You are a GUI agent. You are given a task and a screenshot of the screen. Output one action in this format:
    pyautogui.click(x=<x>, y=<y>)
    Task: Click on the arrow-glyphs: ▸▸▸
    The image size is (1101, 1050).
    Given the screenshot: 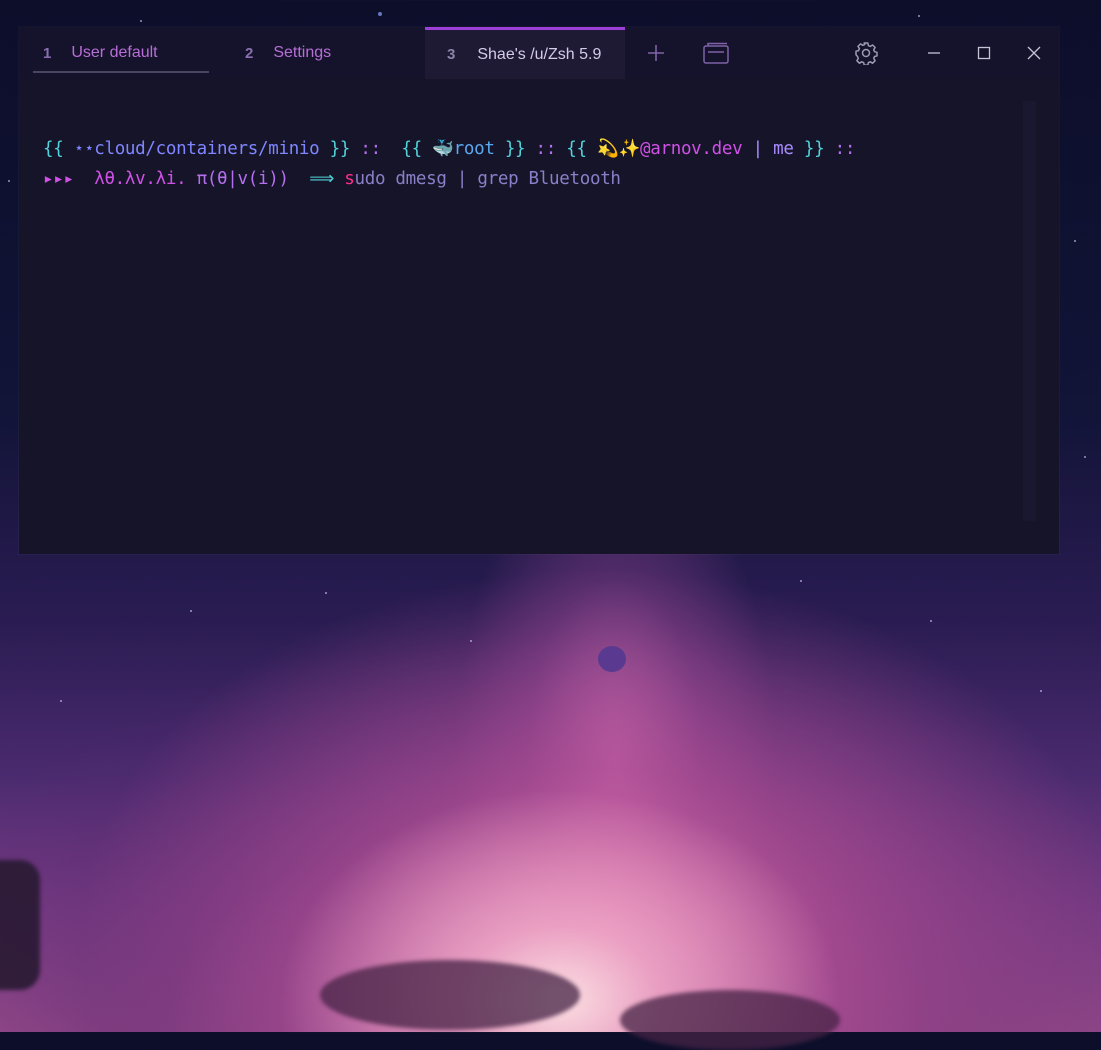 What is the action you would take?
    pyautogui.click(x=58, y=179)
    